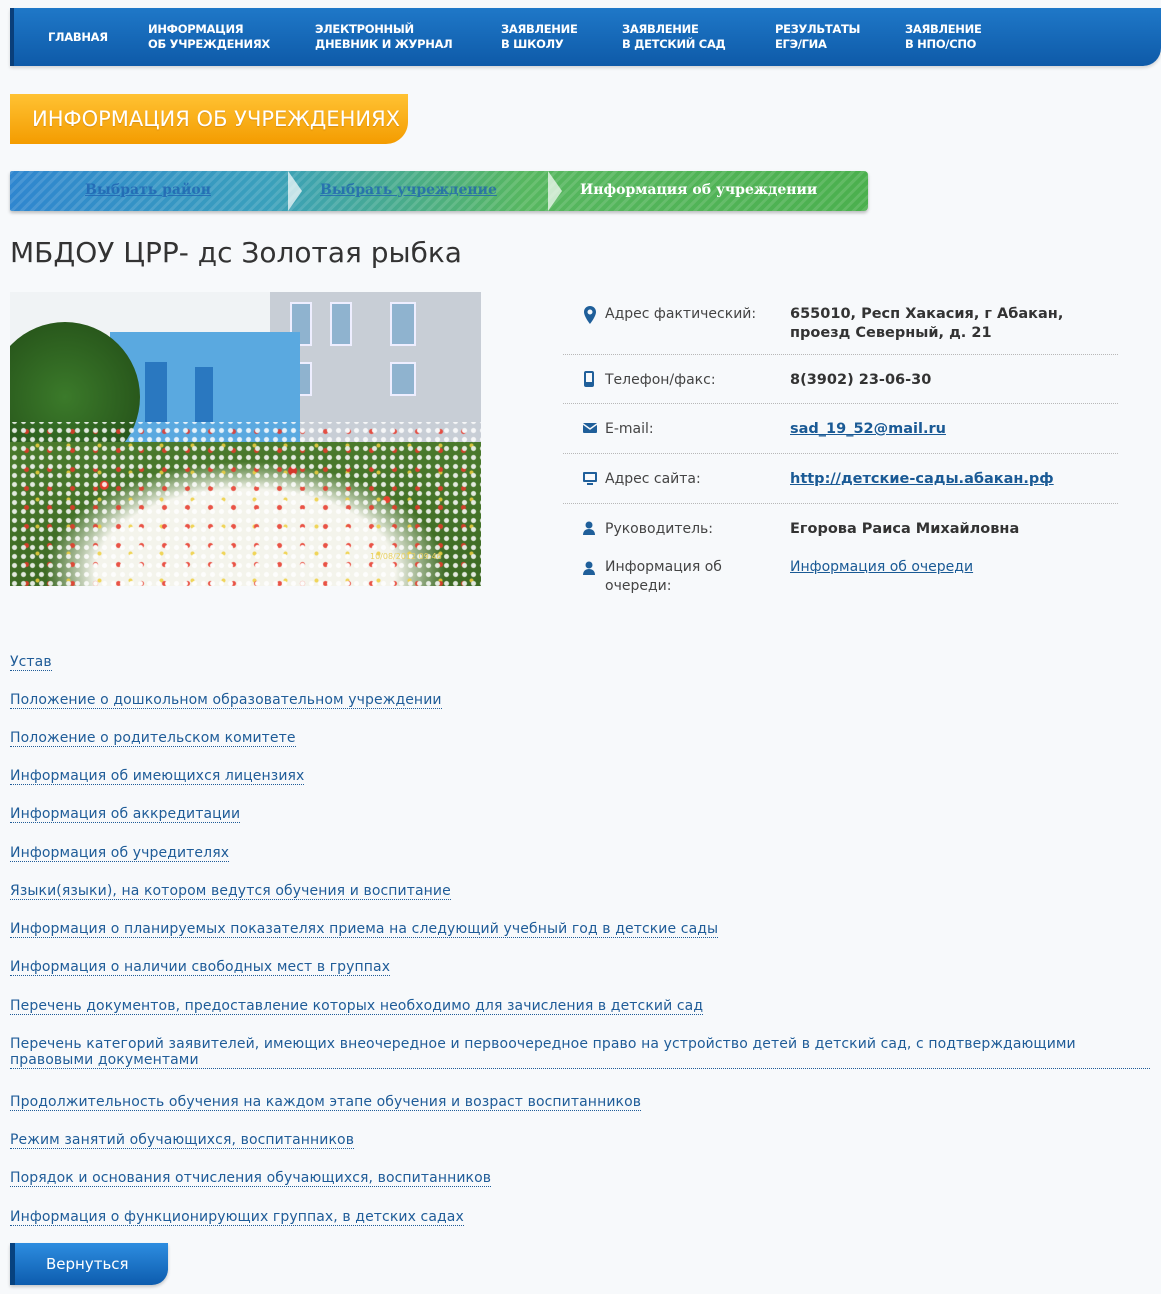  I want to click on doc-link-accreditation: Информация об аккредитации, so click(125, 814).